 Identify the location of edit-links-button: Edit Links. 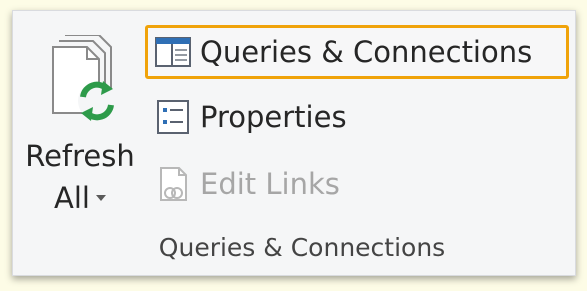
(278, 184).